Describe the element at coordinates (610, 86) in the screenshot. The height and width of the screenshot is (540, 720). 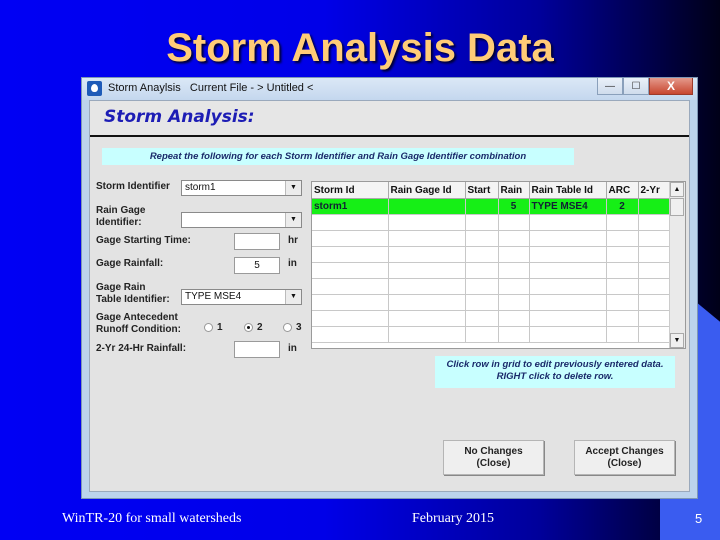
I see `minimize-button: —` at that location.